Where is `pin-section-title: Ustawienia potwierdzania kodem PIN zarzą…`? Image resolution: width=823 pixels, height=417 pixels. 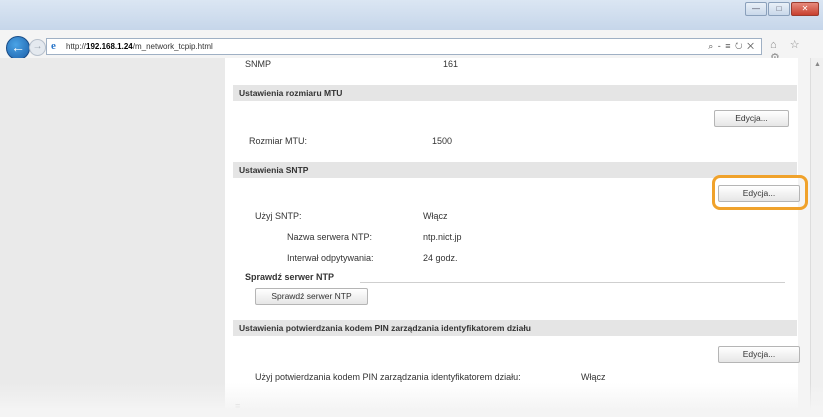
pin-section-title: Ustawienia potwierdzania kodem PIN zarzą… is located at coordinates (515, 328).